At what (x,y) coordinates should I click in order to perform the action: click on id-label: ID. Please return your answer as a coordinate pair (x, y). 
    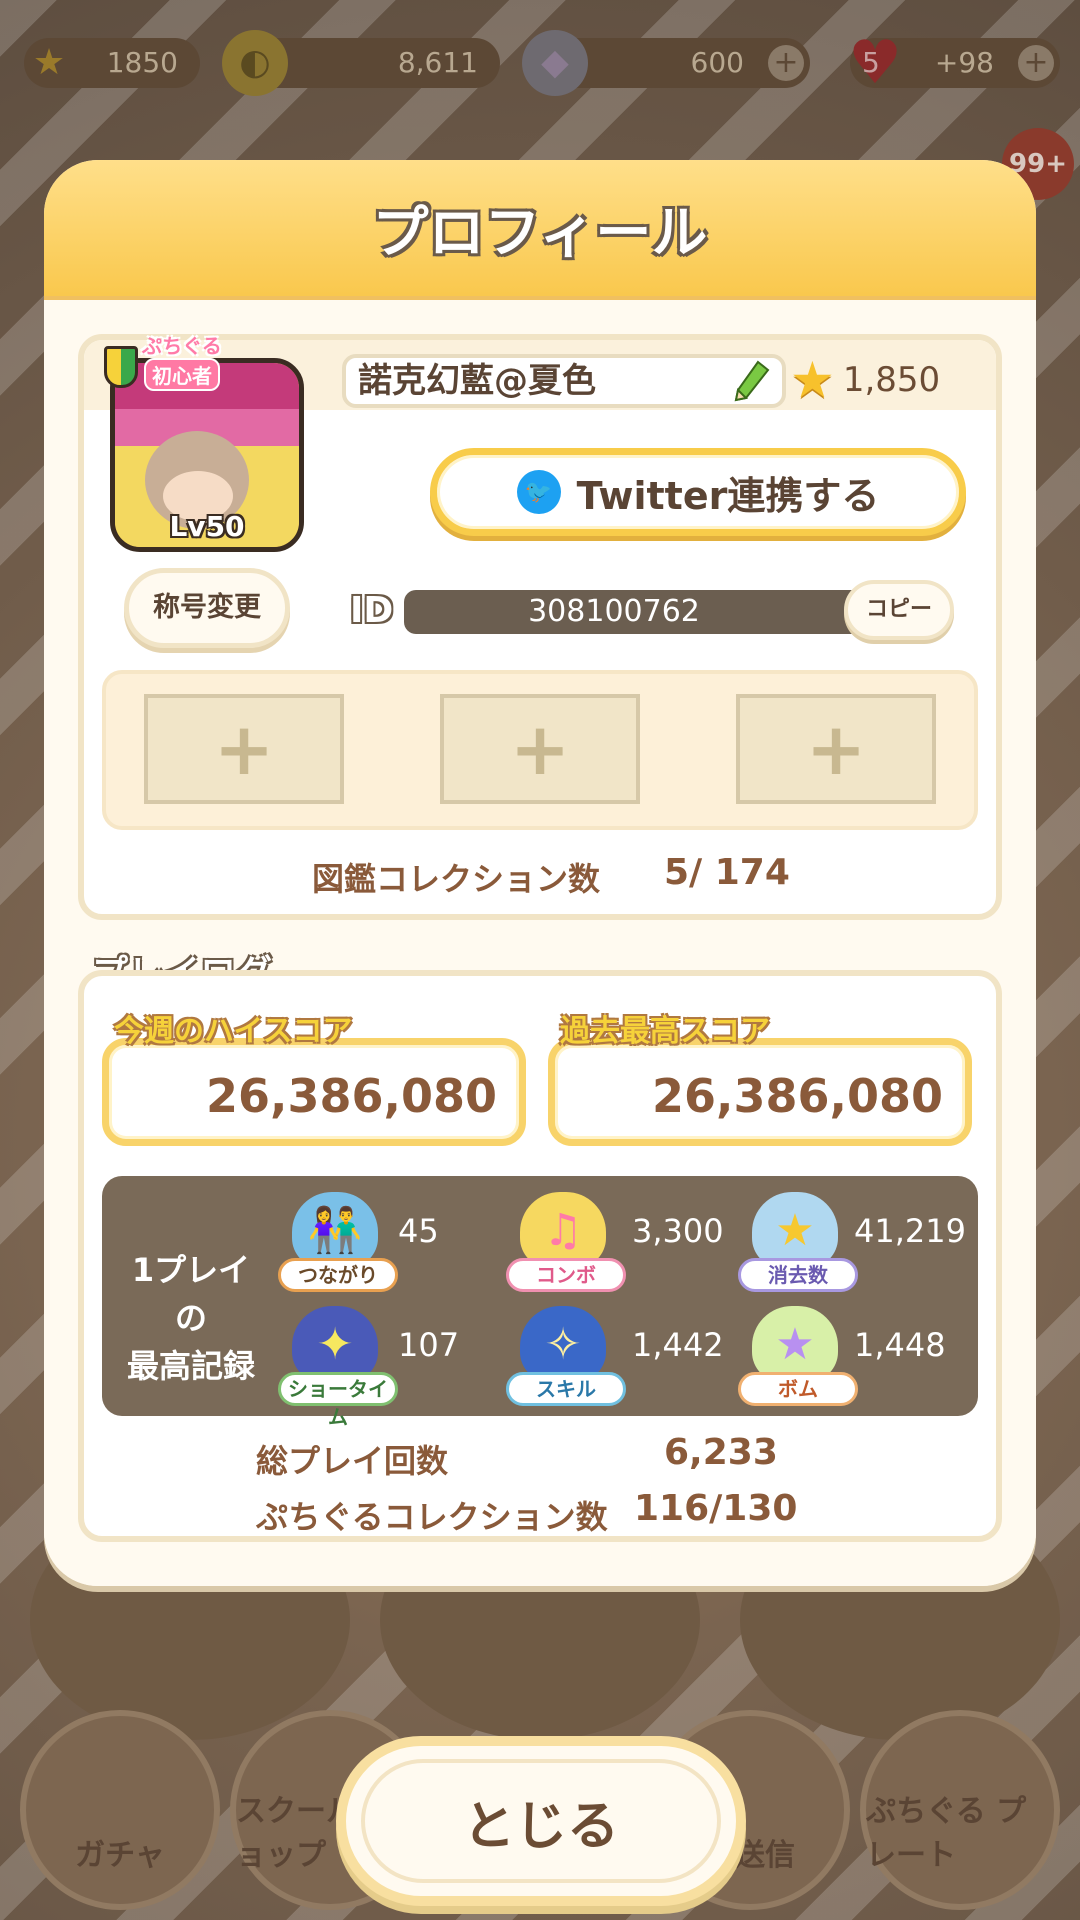
    Looking at the image, I should click on (372, 610).